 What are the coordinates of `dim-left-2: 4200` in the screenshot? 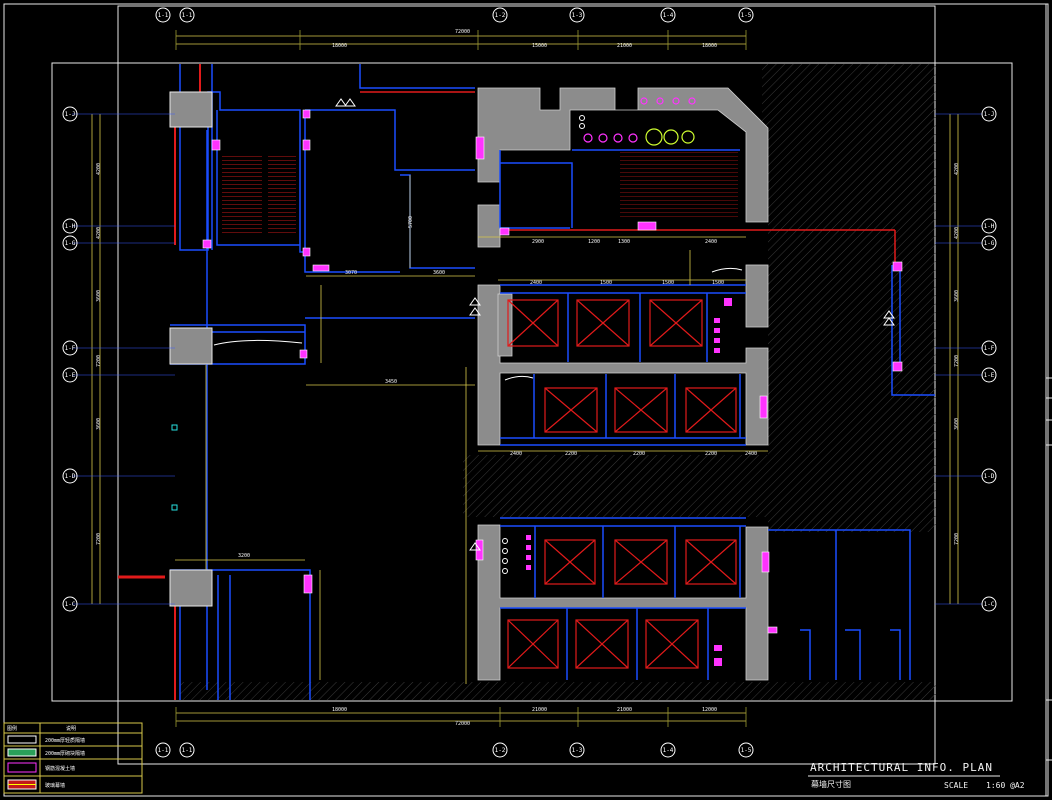 It's located at (99, 233).